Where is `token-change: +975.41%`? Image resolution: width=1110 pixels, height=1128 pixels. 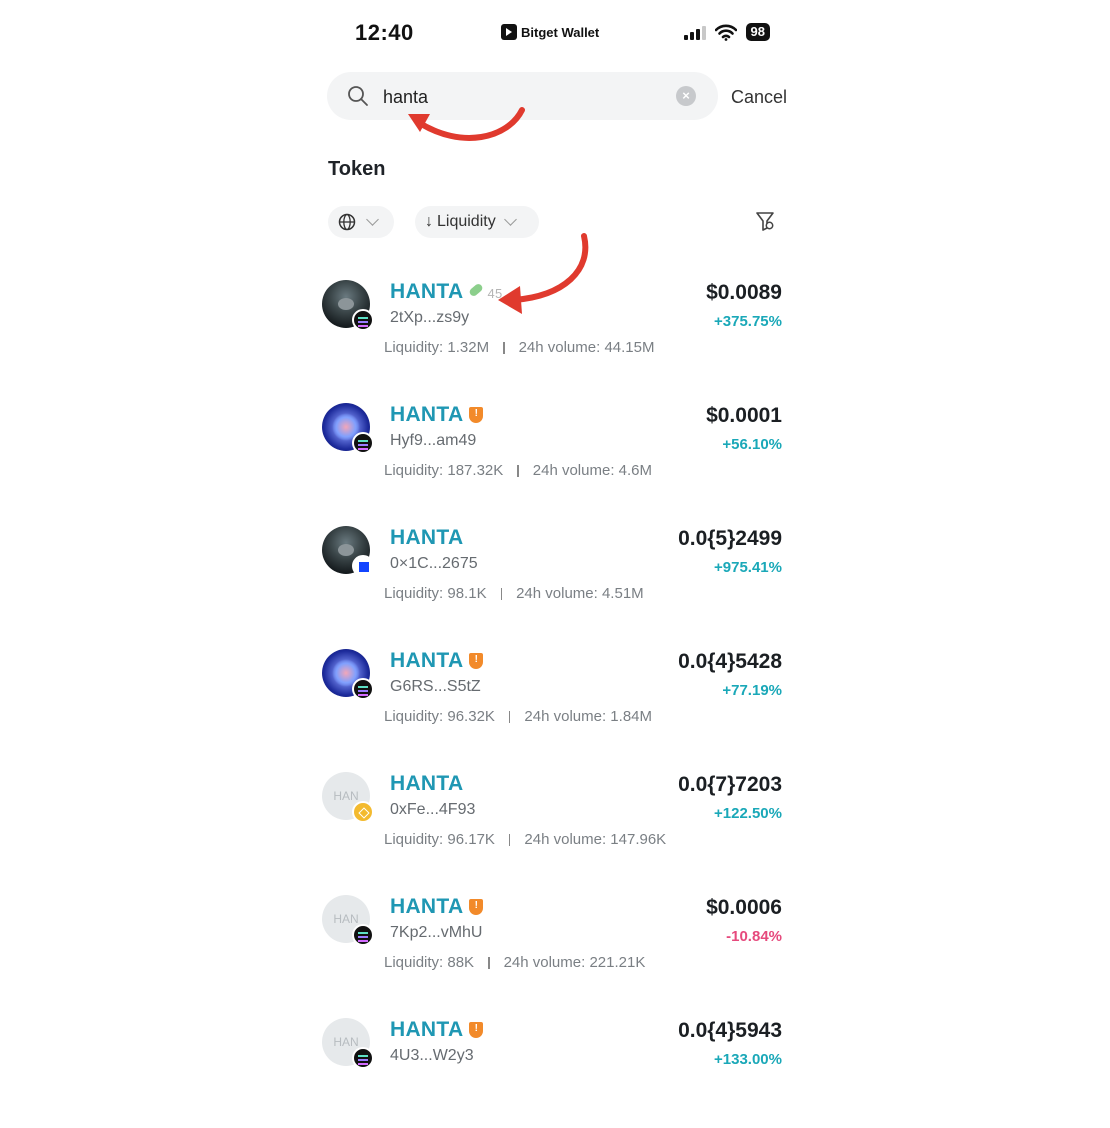 token-change: +975.41% is located at coordinates (748, 567).